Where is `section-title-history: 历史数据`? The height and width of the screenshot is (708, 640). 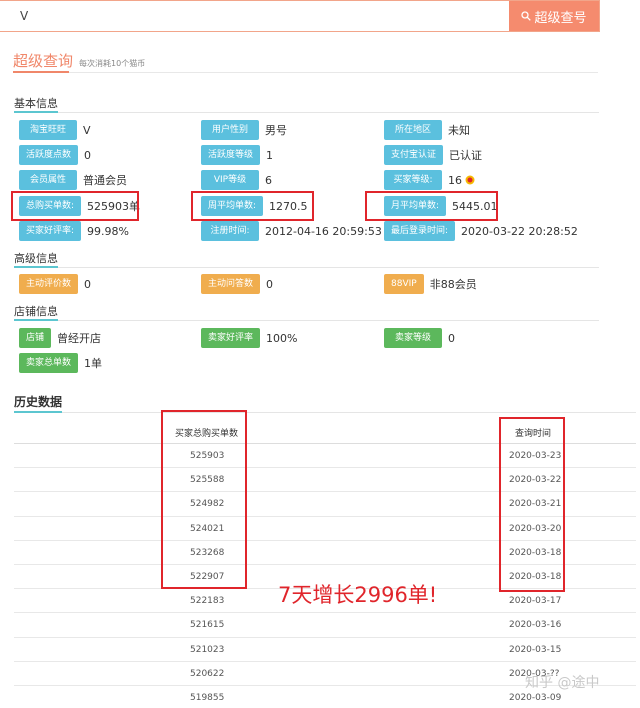
section-title-history: 历史数据 is located at coordinates (38, 402).